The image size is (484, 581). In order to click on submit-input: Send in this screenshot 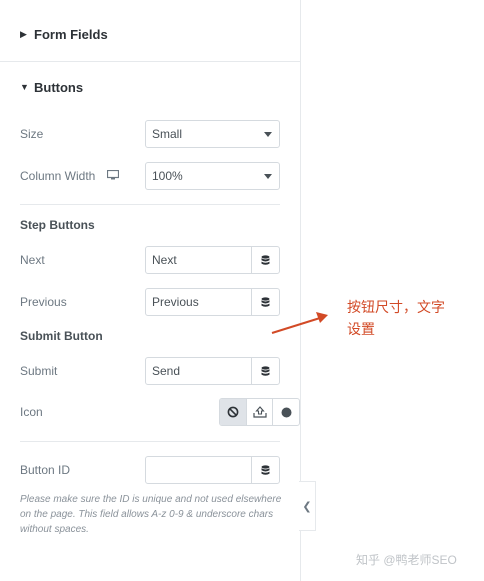, I will do `click(212, 371)`.